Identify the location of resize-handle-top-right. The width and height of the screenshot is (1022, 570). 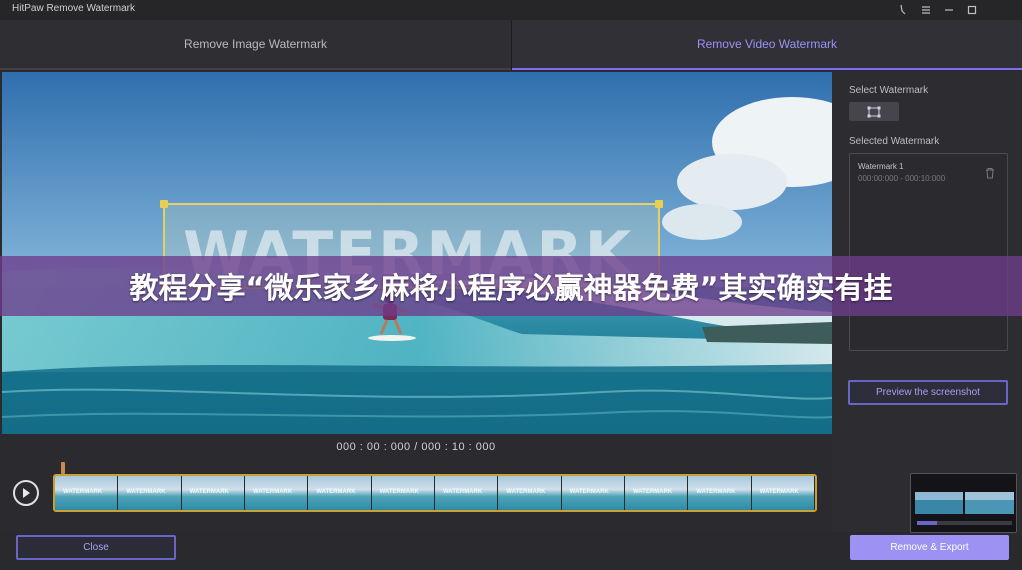
(659, 204).